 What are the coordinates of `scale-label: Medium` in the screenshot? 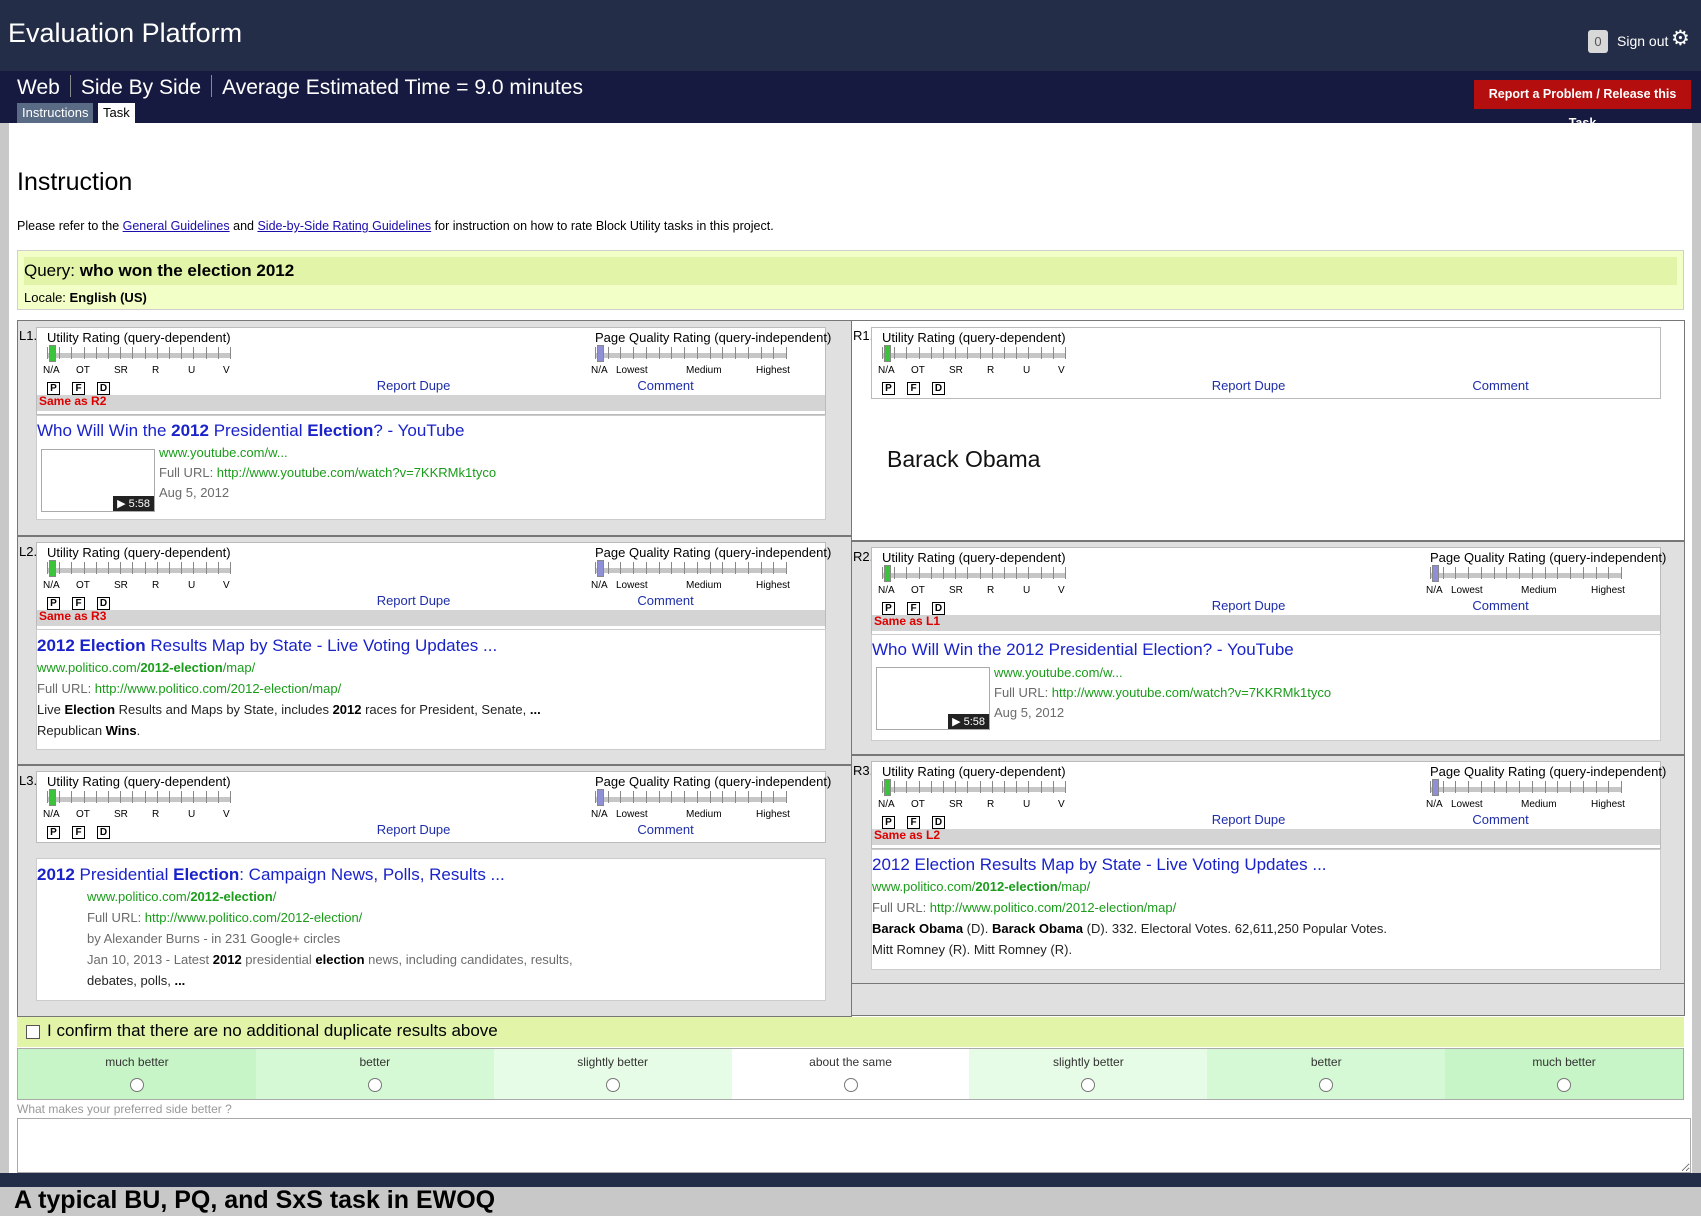 It's located at (1539, 590).